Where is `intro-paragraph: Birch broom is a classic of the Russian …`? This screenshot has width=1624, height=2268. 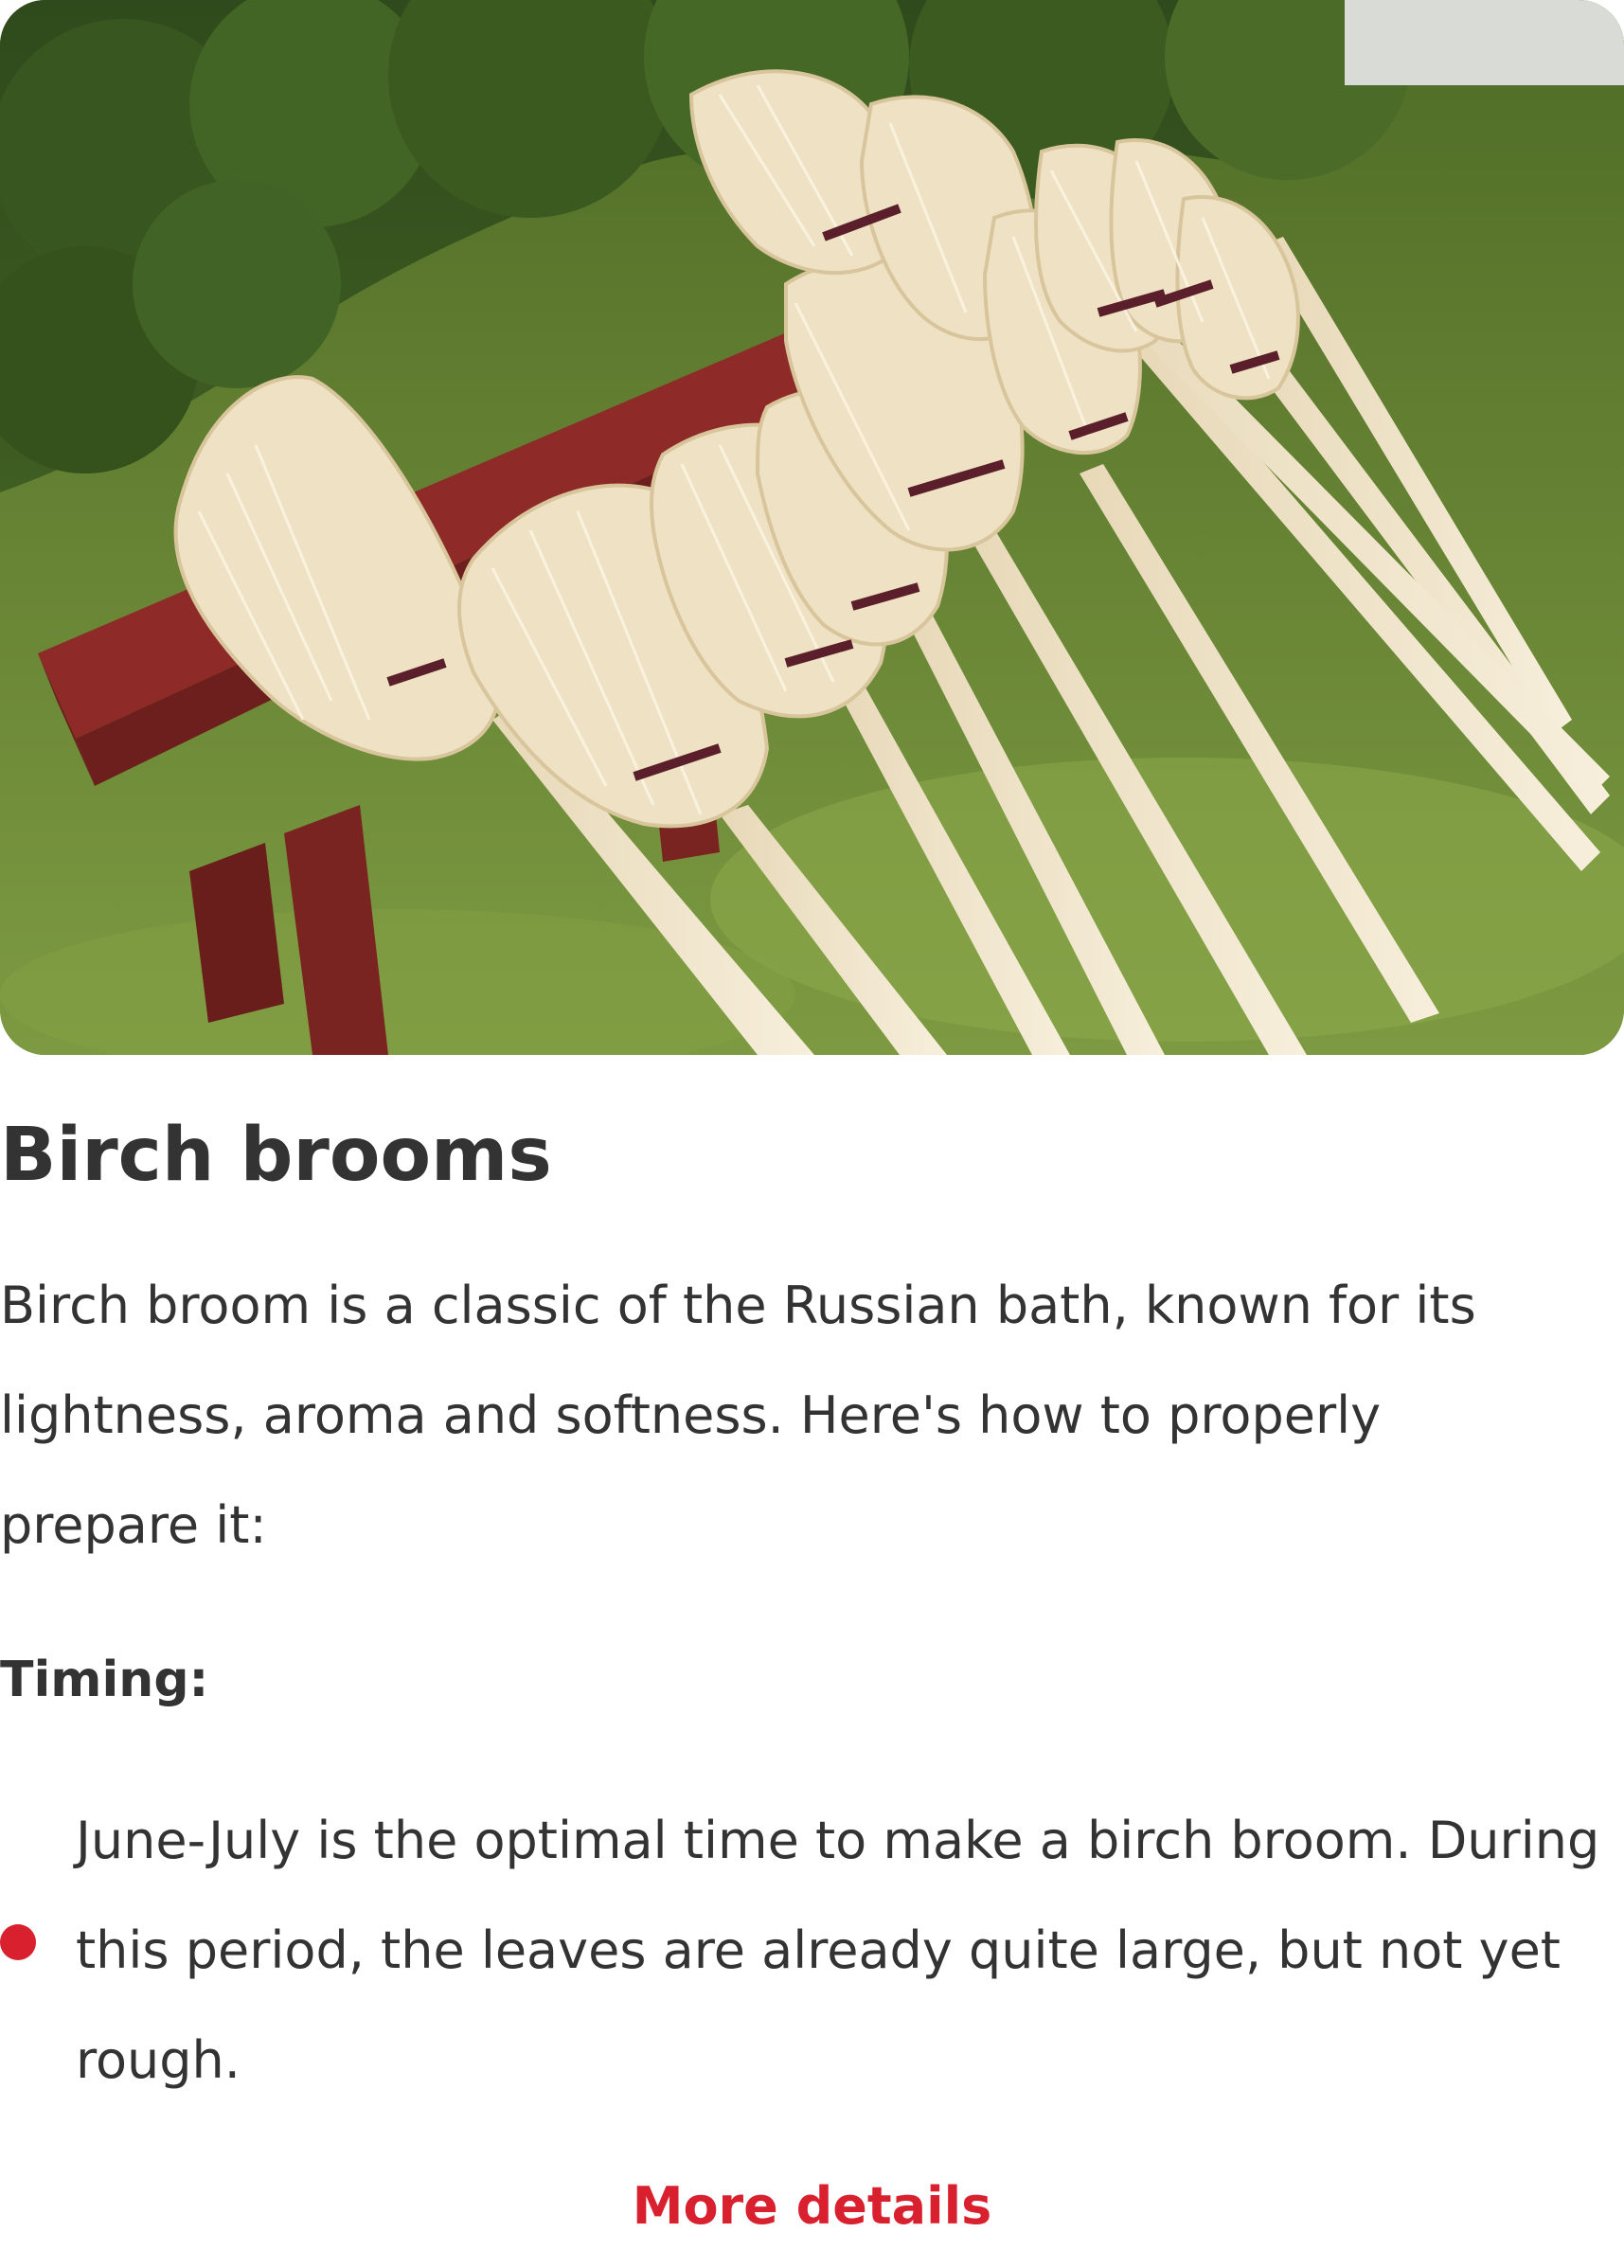 intro-paragraph: Birch broom is a classic of the Russian … is located at coordinates (738, 1415).